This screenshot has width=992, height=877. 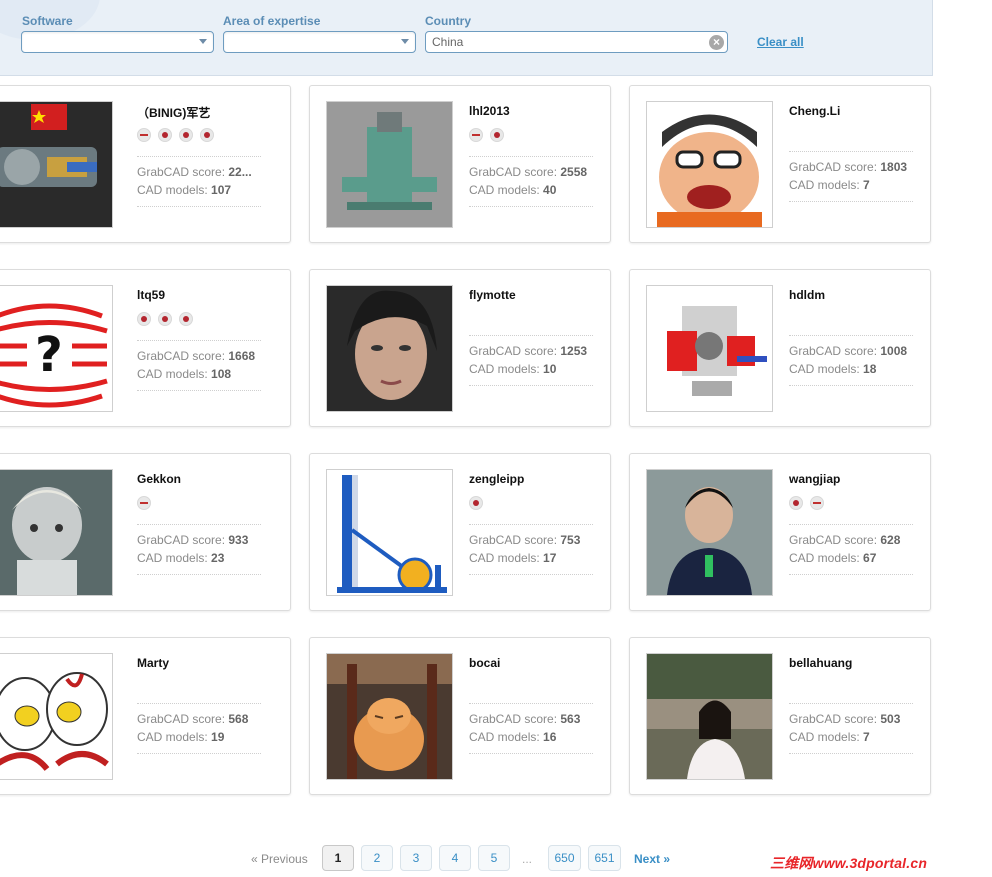 What do you see at coordinates (416, 858) in the screenshot?
I see `page-button: 3` at bounding box center [416, 858].